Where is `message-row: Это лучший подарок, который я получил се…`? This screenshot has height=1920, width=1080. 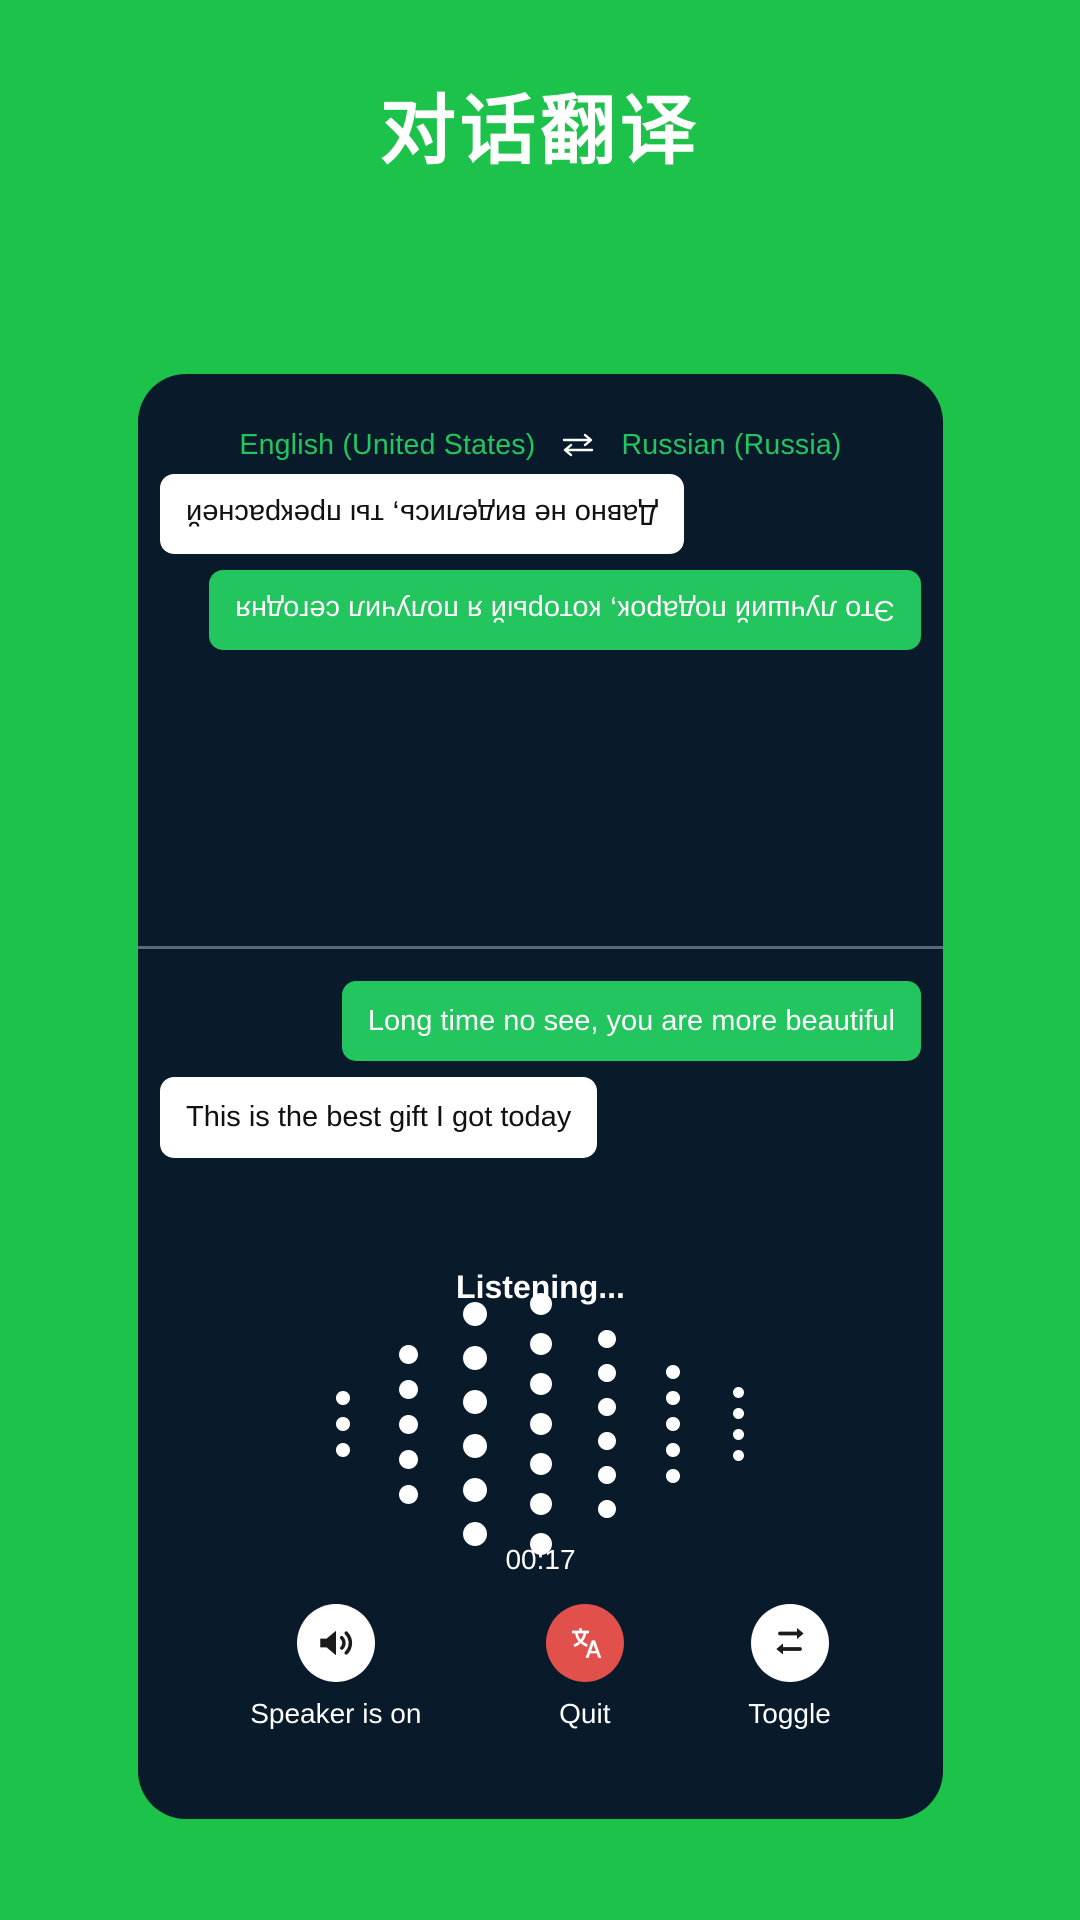
message-row: Это лучший подарок, который я получил се… is located at coordinates (540, 610).